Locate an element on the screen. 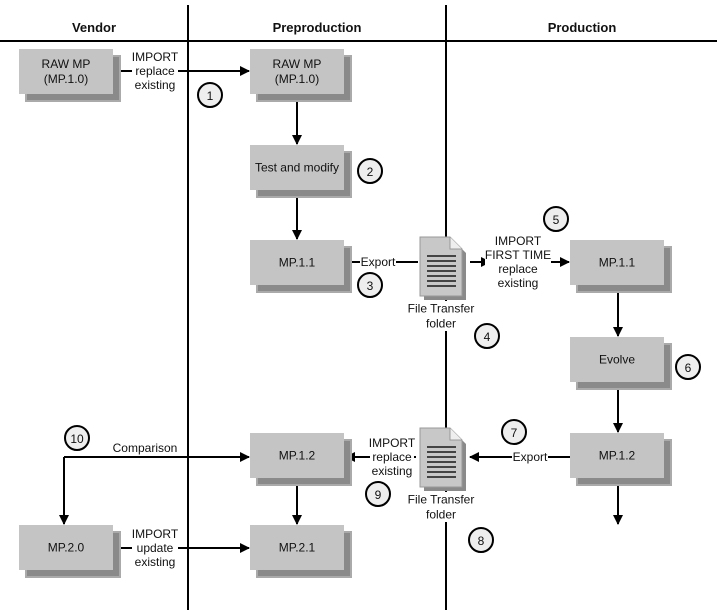 Image resolution: width=717 pixels, height=610 pixels. step-number: 2 is located at coordinates (370, 172).